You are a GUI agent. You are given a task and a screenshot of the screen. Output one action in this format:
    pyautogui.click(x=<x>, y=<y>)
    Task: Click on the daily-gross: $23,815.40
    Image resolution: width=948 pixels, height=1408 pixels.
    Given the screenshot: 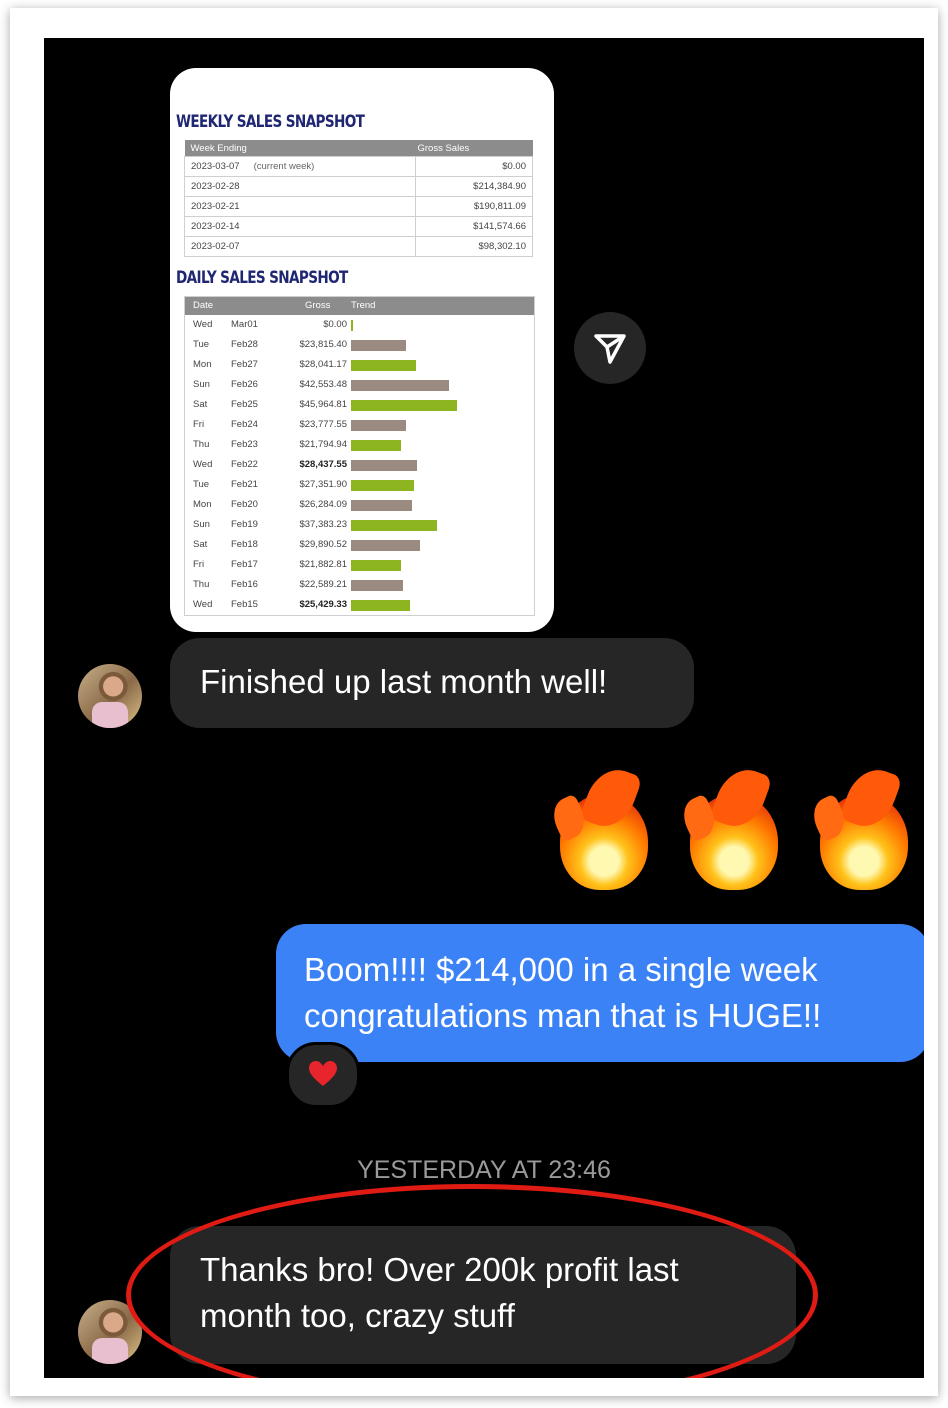 What is the action you would take?
    pyautogui.click(x=323, y=344)
    